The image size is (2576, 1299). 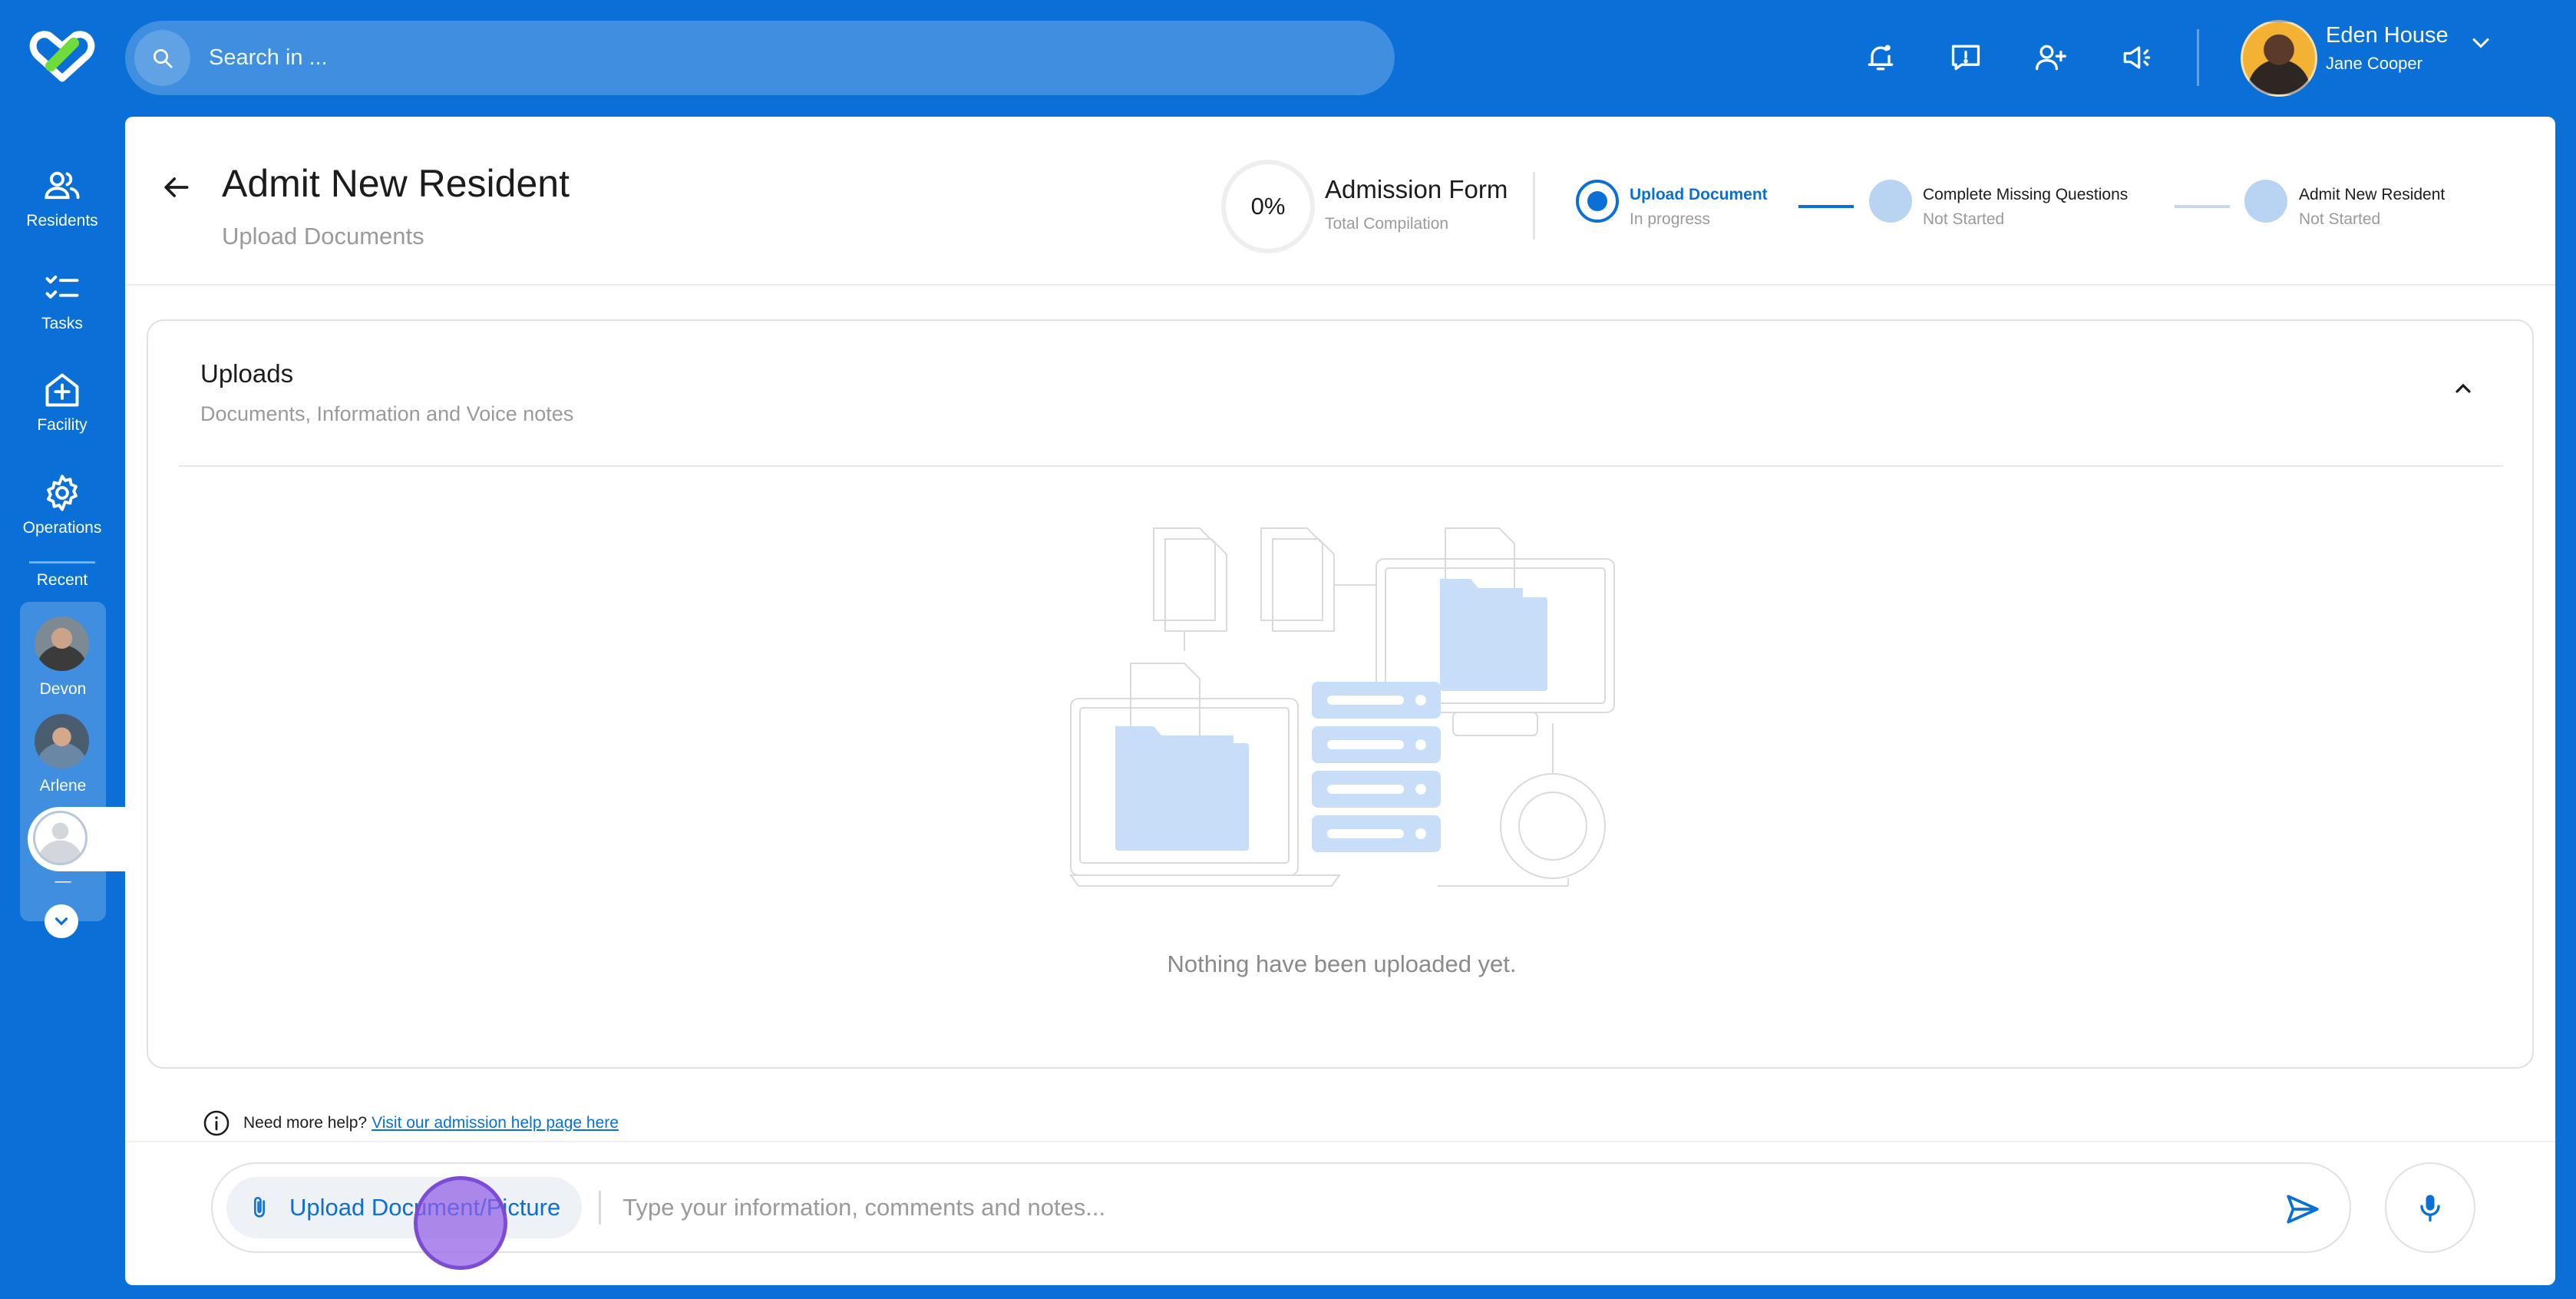 What do you see at coordinates (323, 236) in the screenshot?
I see `page-subtitle: Upload Documents` at bounding box center [323, 236].